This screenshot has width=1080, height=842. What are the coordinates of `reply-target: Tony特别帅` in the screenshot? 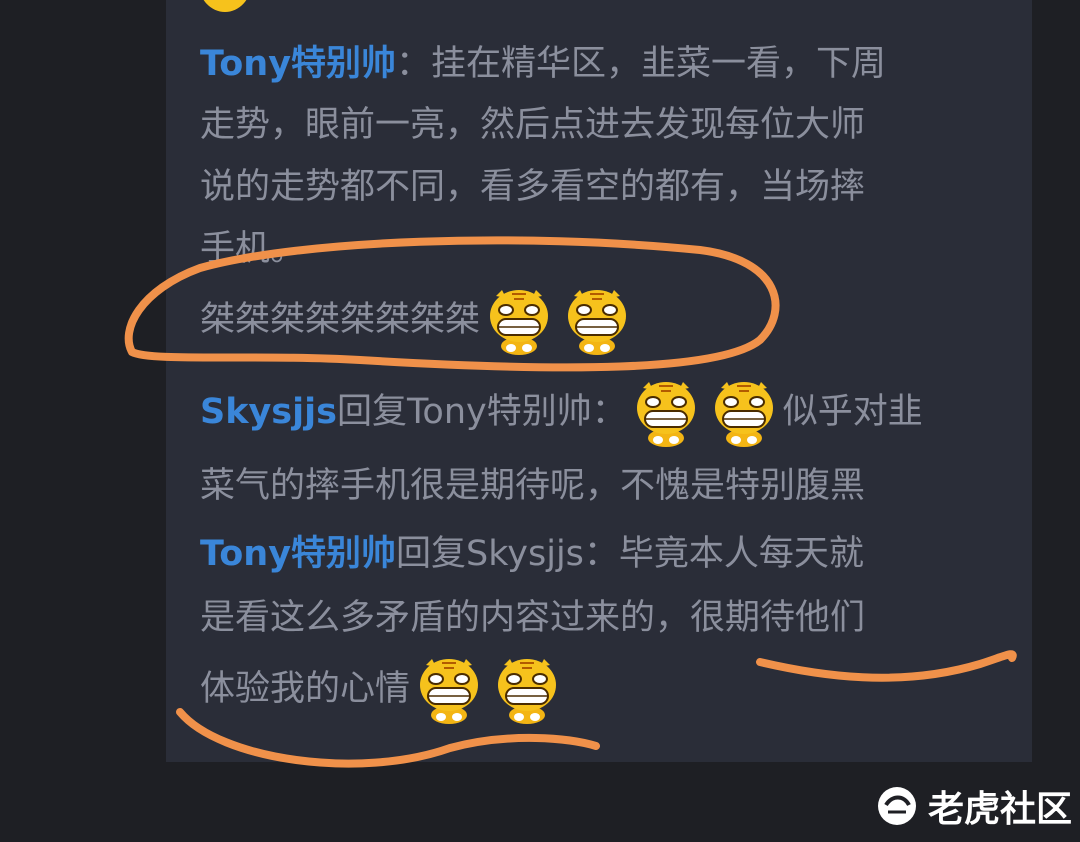 It's located at (499, 412).